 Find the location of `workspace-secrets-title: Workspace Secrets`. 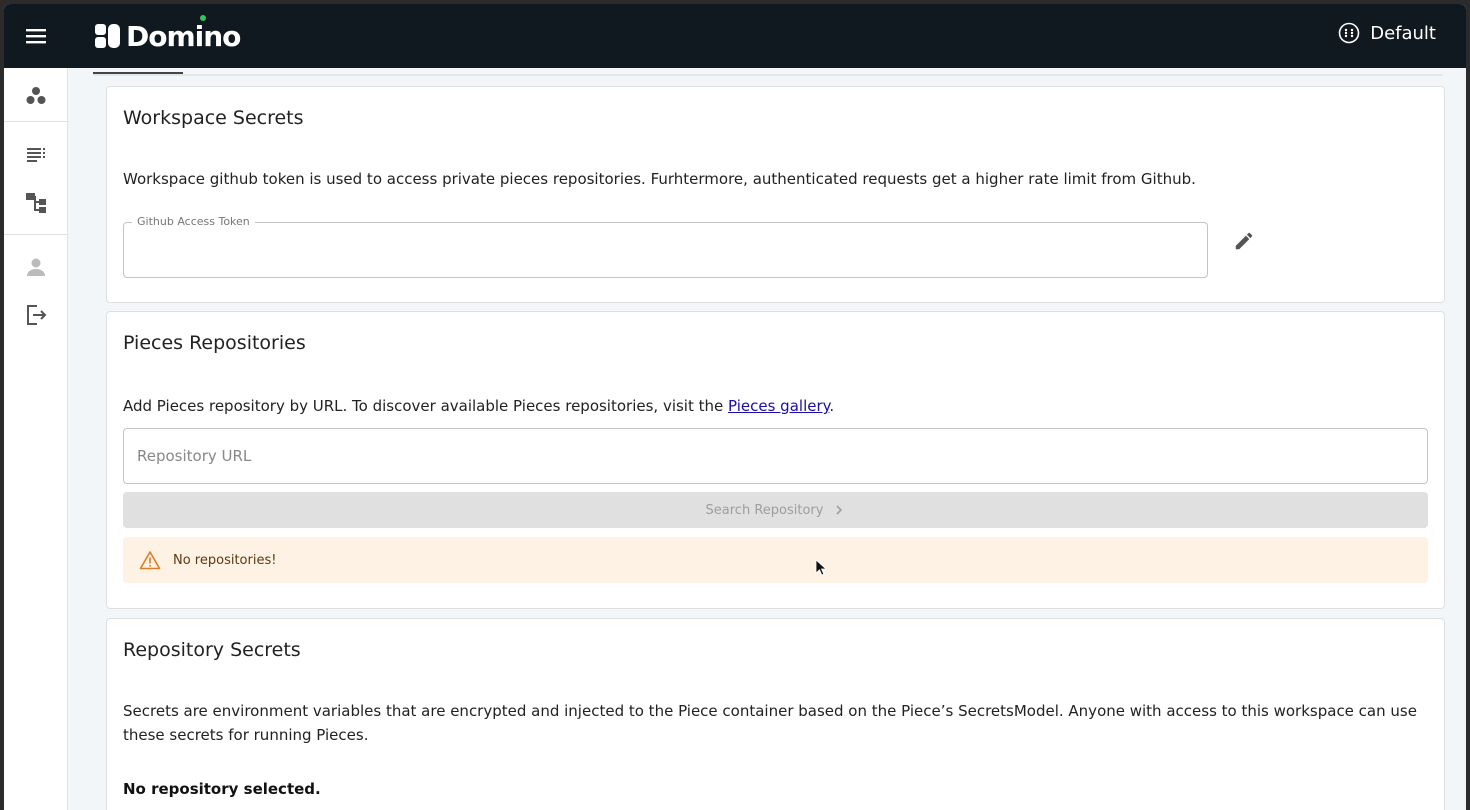

workspace-secrets-title: Workspace Secrets is located at coordinates (213, 118).